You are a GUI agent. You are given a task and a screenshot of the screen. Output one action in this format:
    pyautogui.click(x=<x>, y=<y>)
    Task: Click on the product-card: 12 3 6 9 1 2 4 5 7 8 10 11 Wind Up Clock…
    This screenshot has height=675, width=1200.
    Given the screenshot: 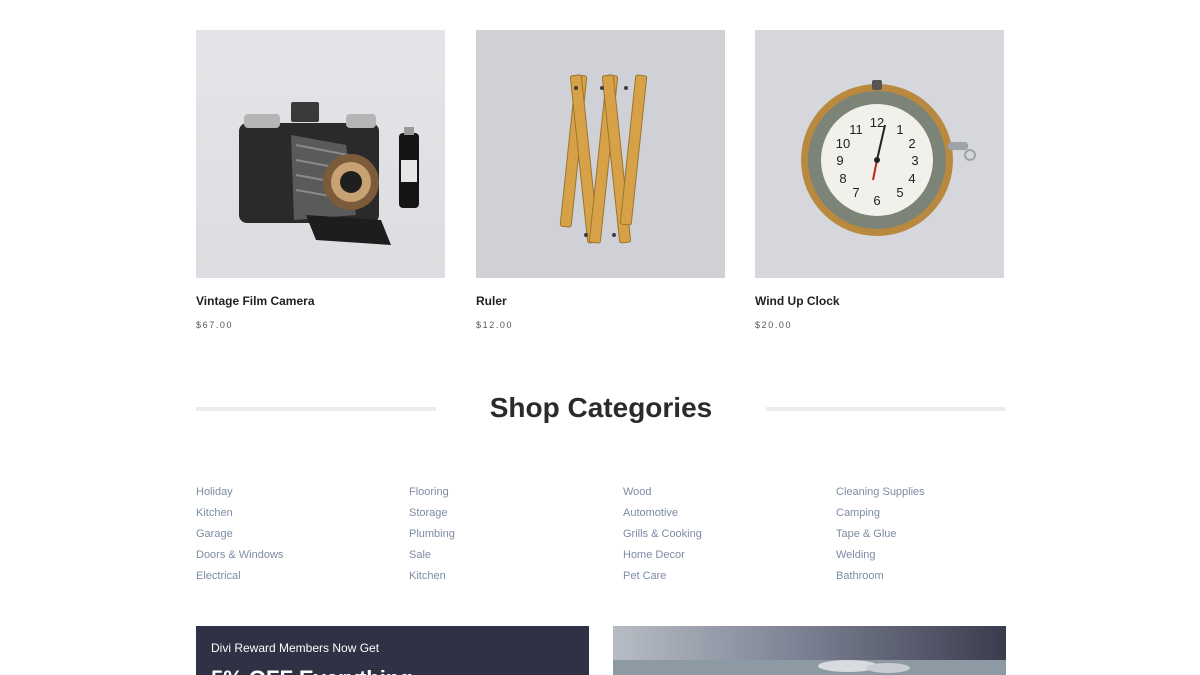 What is the action you would take?
    pyautogui.click(x=879, y=180)
    